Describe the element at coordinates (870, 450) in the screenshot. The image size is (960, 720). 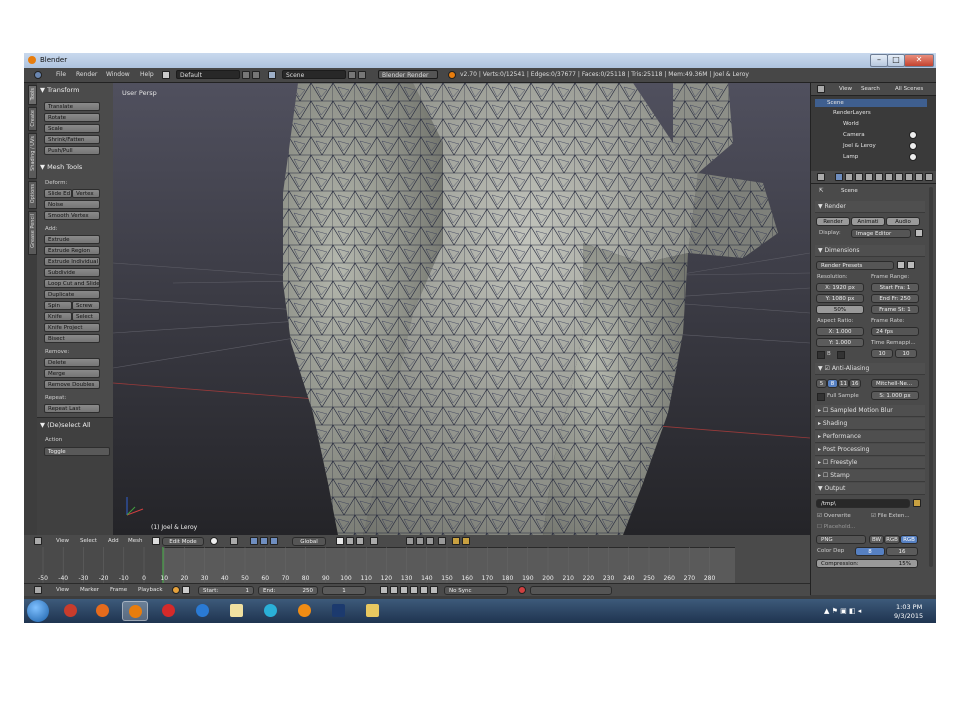
I see `post-processing-panel-header: ▸ Post Processing` at that location.